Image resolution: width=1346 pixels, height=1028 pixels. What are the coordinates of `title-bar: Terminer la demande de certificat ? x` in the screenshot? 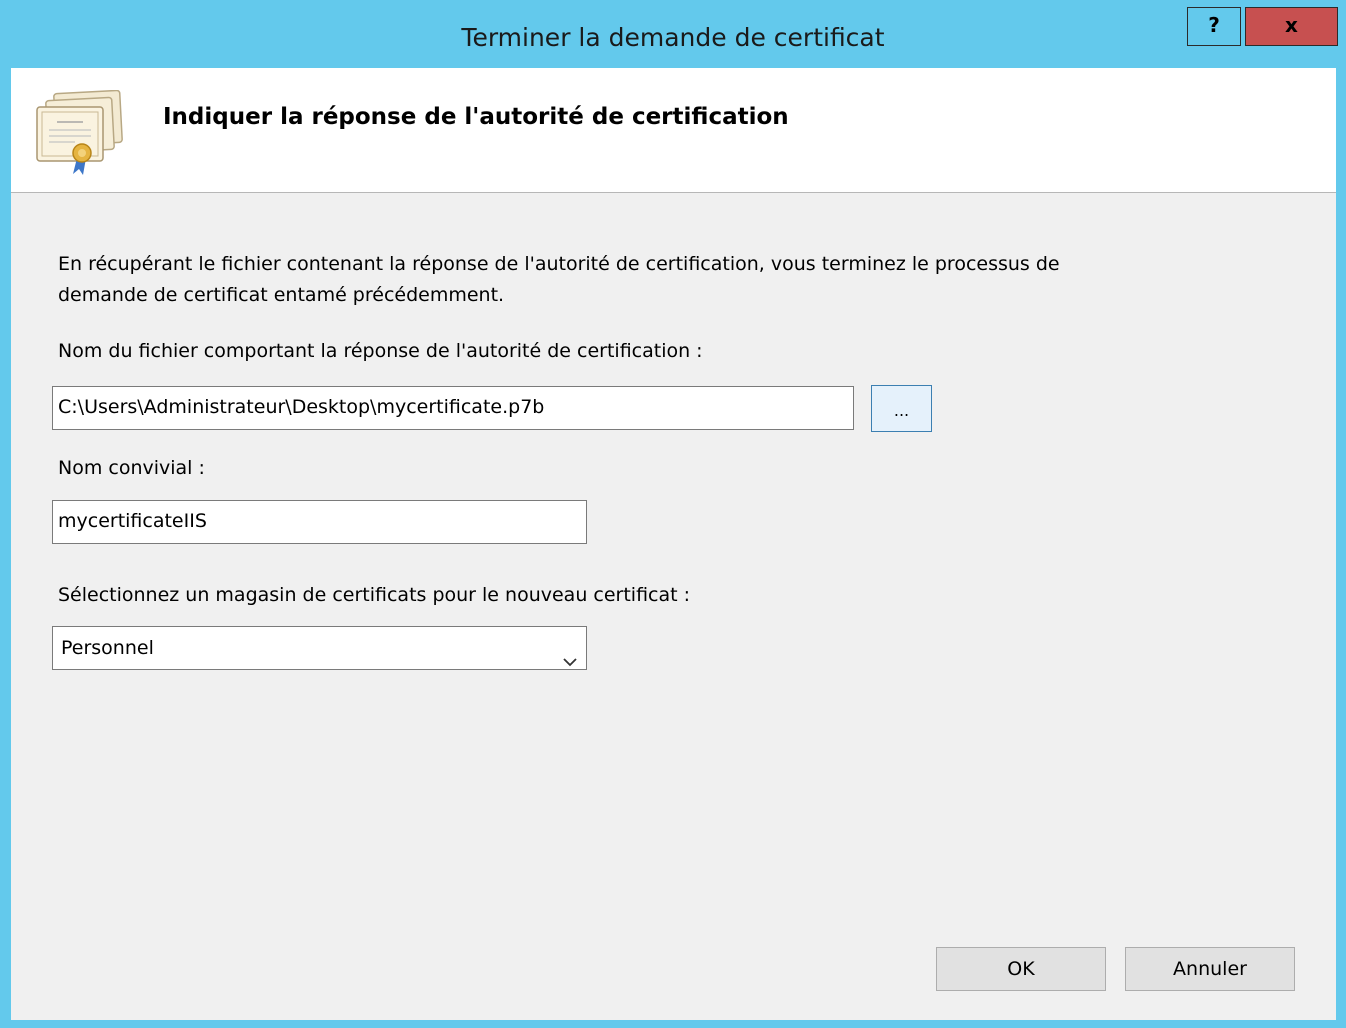 It's located at (673, 34).